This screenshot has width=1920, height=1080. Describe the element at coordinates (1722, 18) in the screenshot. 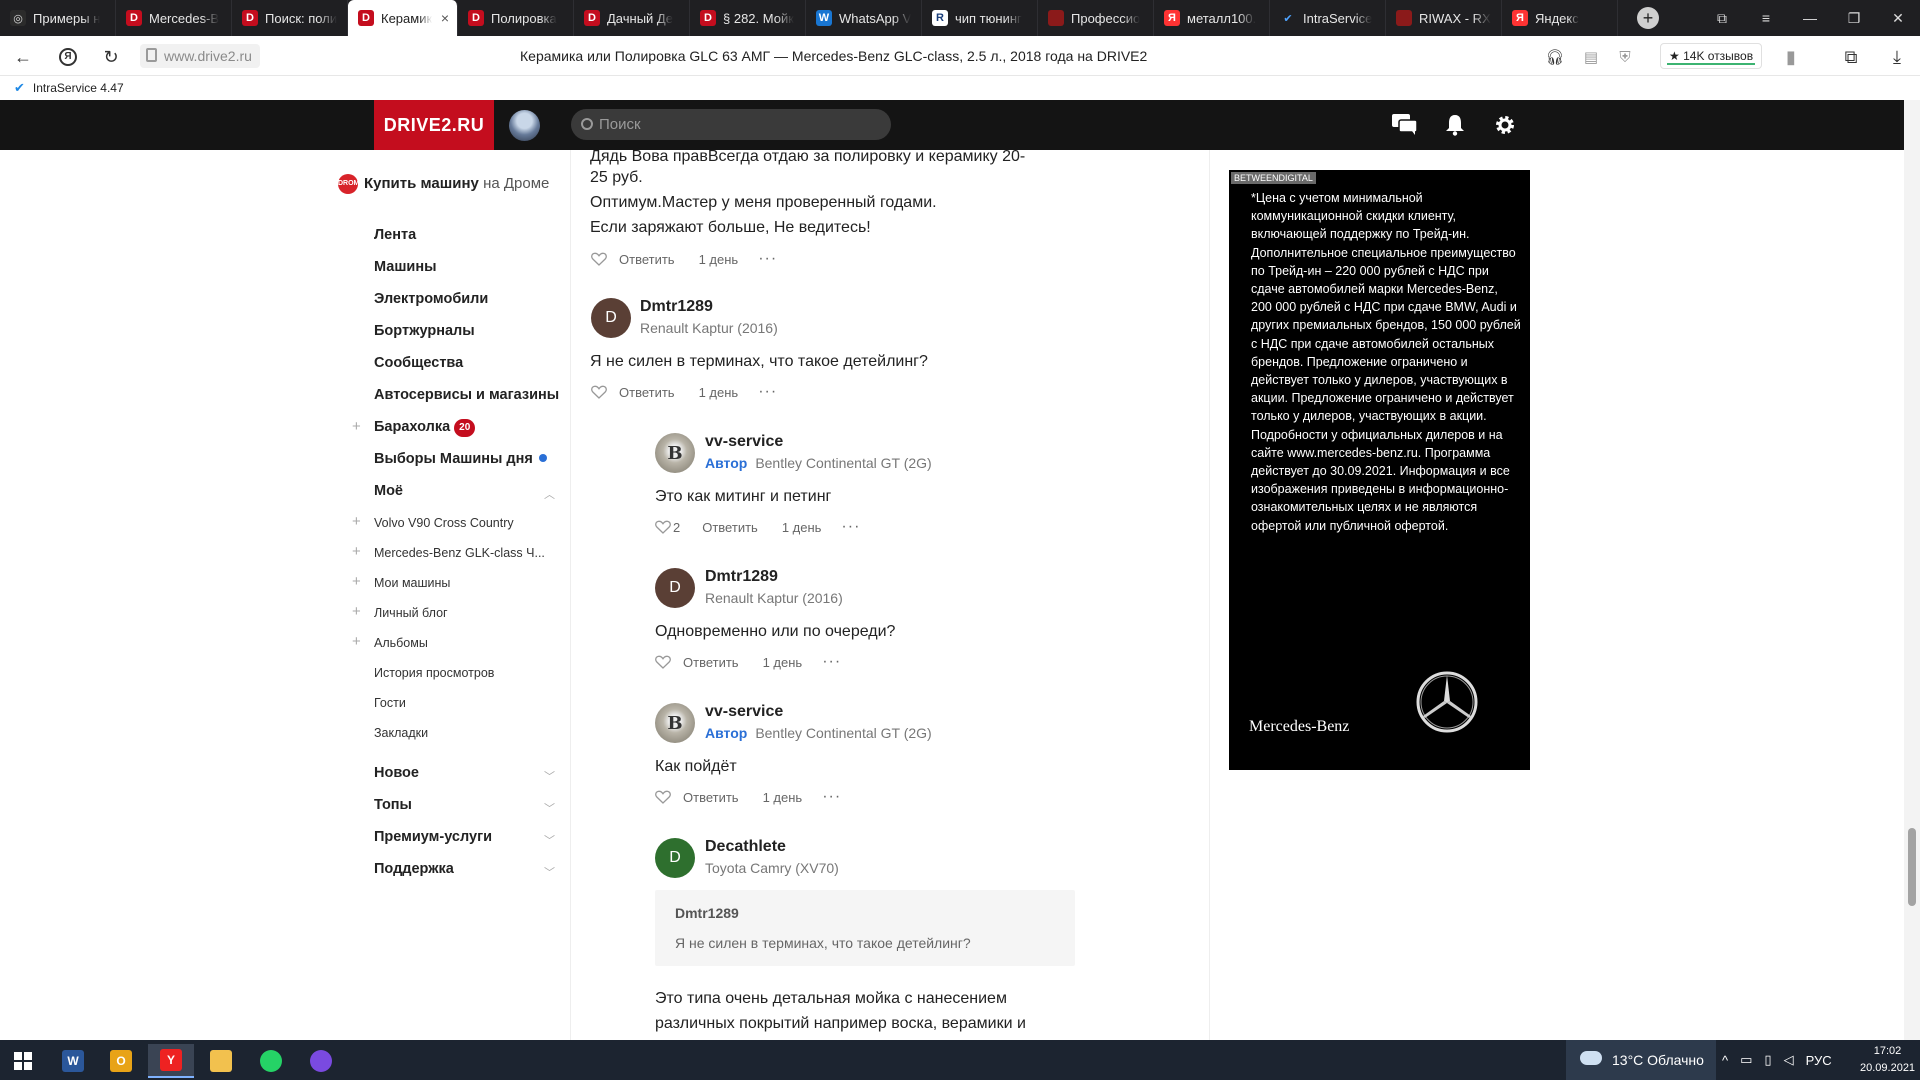

I see `tab-manager-icon: ⧉` at that location.